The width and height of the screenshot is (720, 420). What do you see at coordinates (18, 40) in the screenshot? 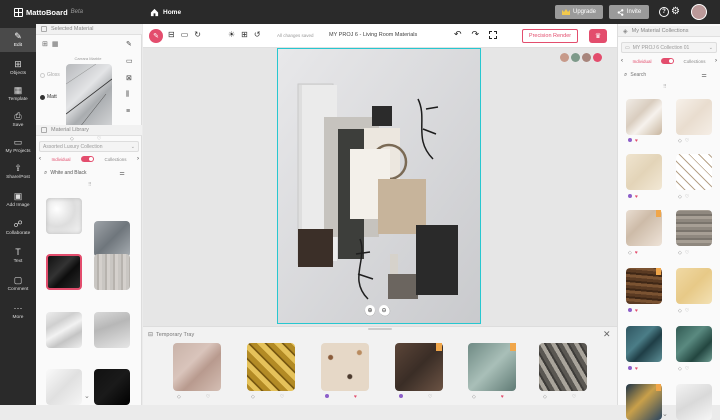
I see `rail-item-edit: ✎ Edit` at bounding box center [18, 40].